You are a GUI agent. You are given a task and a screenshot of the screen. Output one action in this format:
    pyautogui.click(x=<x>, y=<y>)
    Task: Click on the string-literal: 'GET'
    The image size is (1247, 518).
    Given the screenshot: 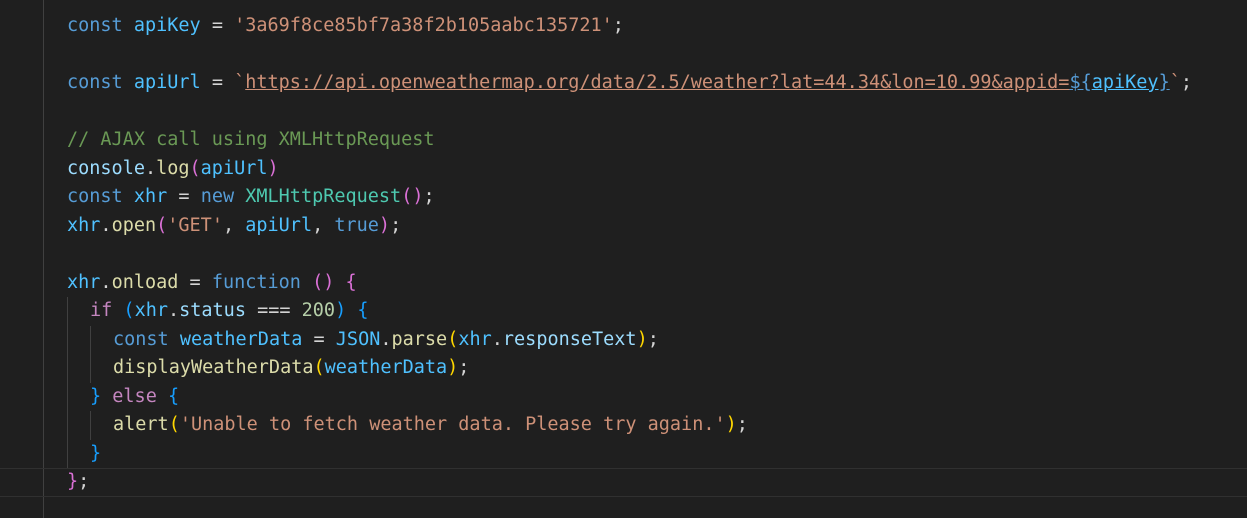 What is the action you would take?
    pyautogui.click(x=195, y=225)
    